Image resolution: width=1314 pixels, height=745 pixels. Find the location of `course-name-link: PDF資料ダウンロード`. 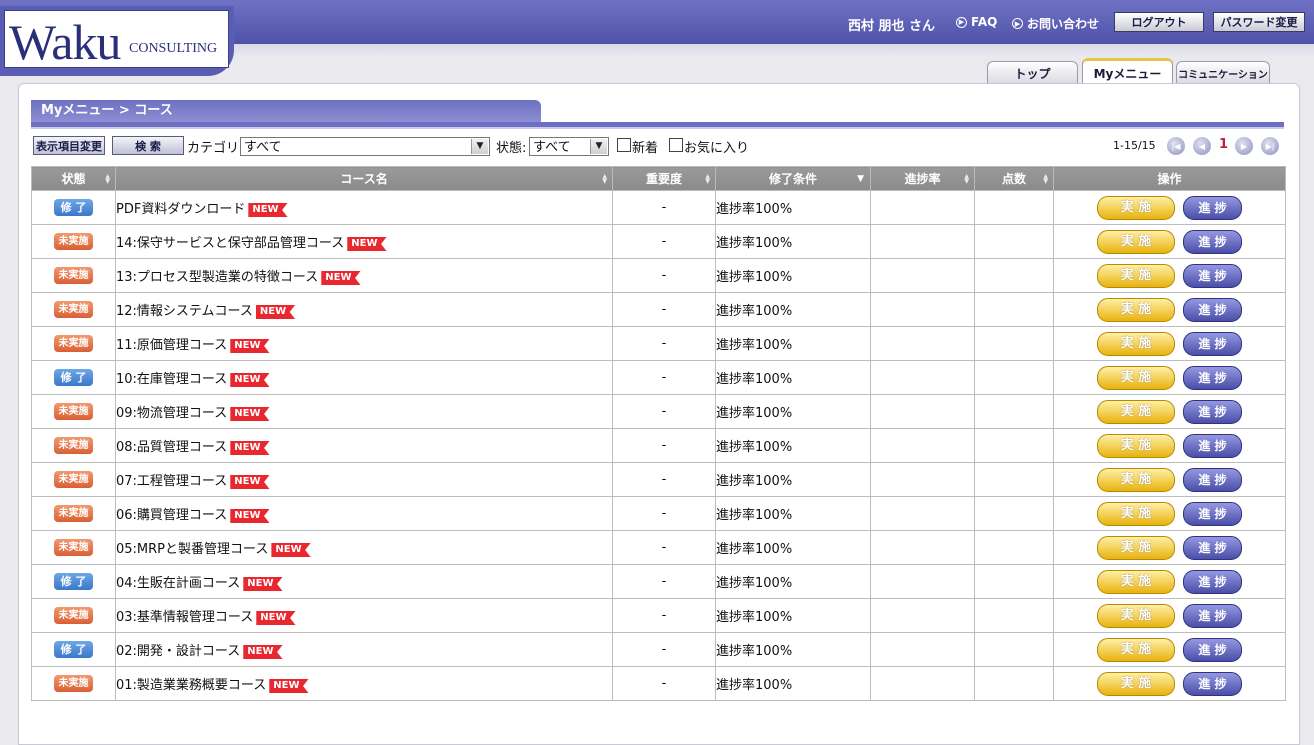

course-name-link: PDF資料ダウンロード is located at coordinates (180, 209).